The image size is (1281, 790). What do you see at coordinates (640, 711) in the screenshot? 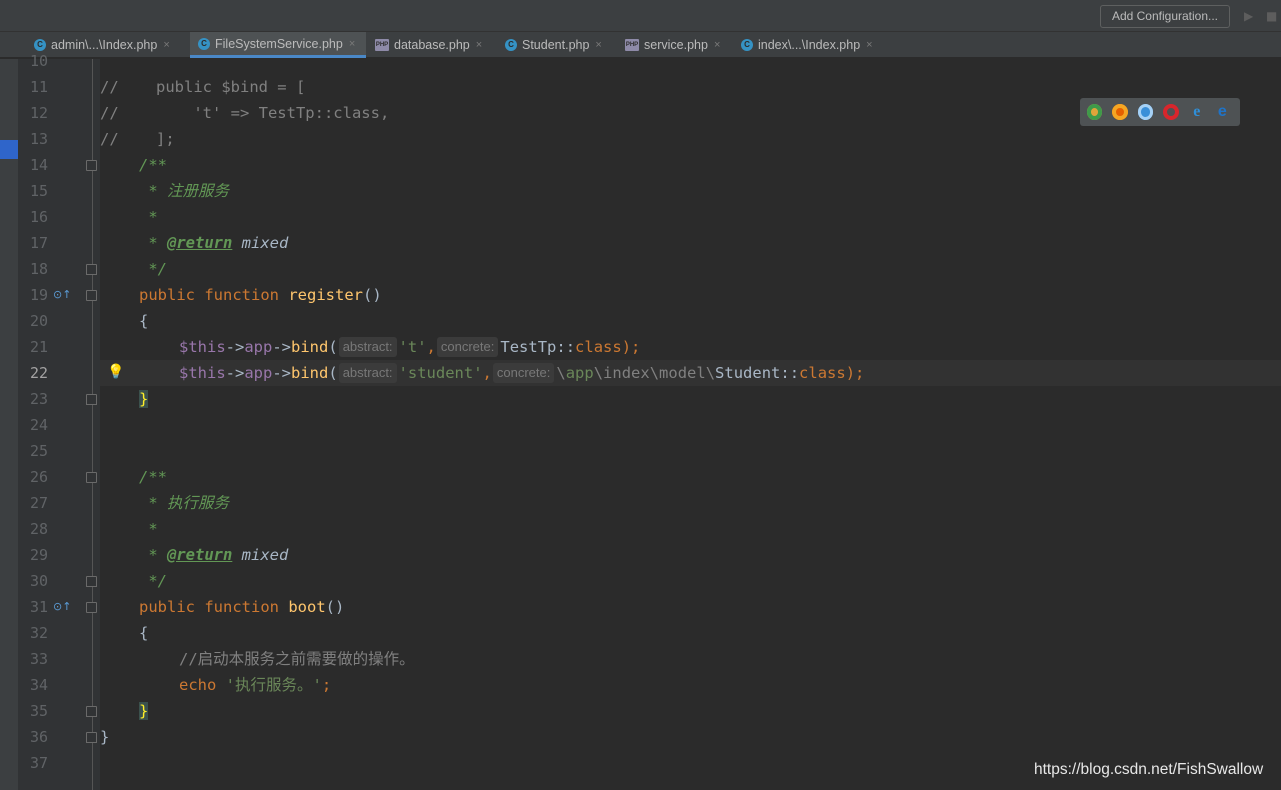
I see `code-line: 35 }` at bounding box center [640, 711].